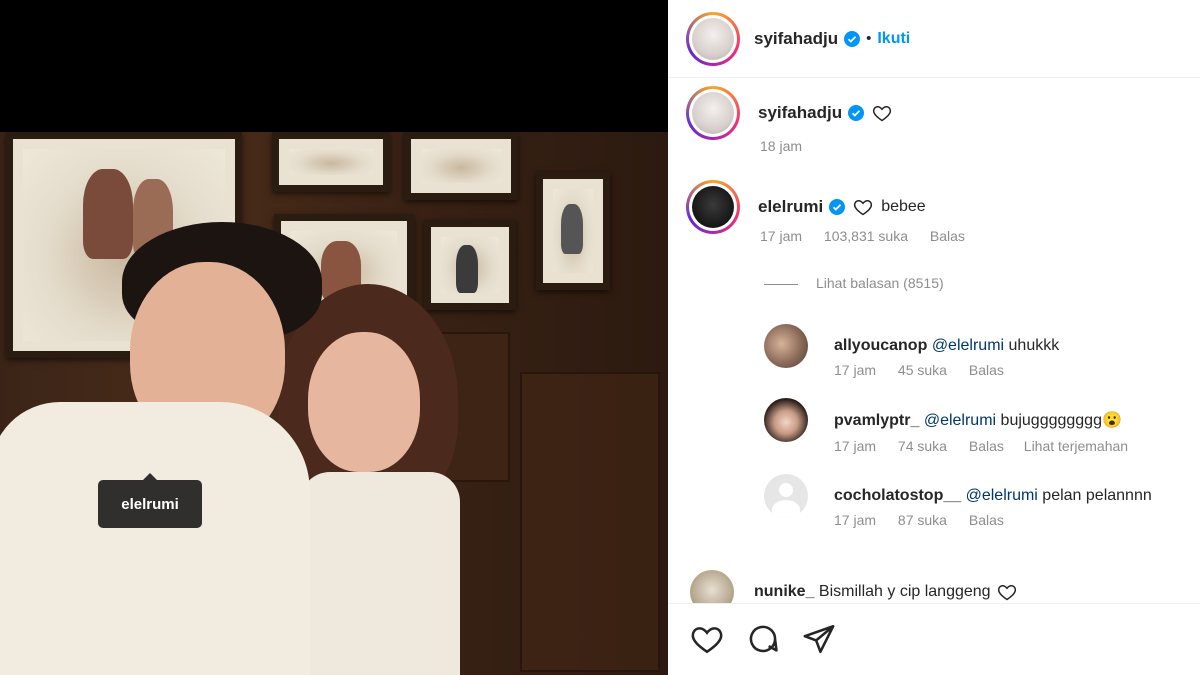 The image size is (1200, 675). What do you see at coordinates (922, 520) in the screenshot?
I see `reply-likes: 87 suka` at bounding box center [922, 520].